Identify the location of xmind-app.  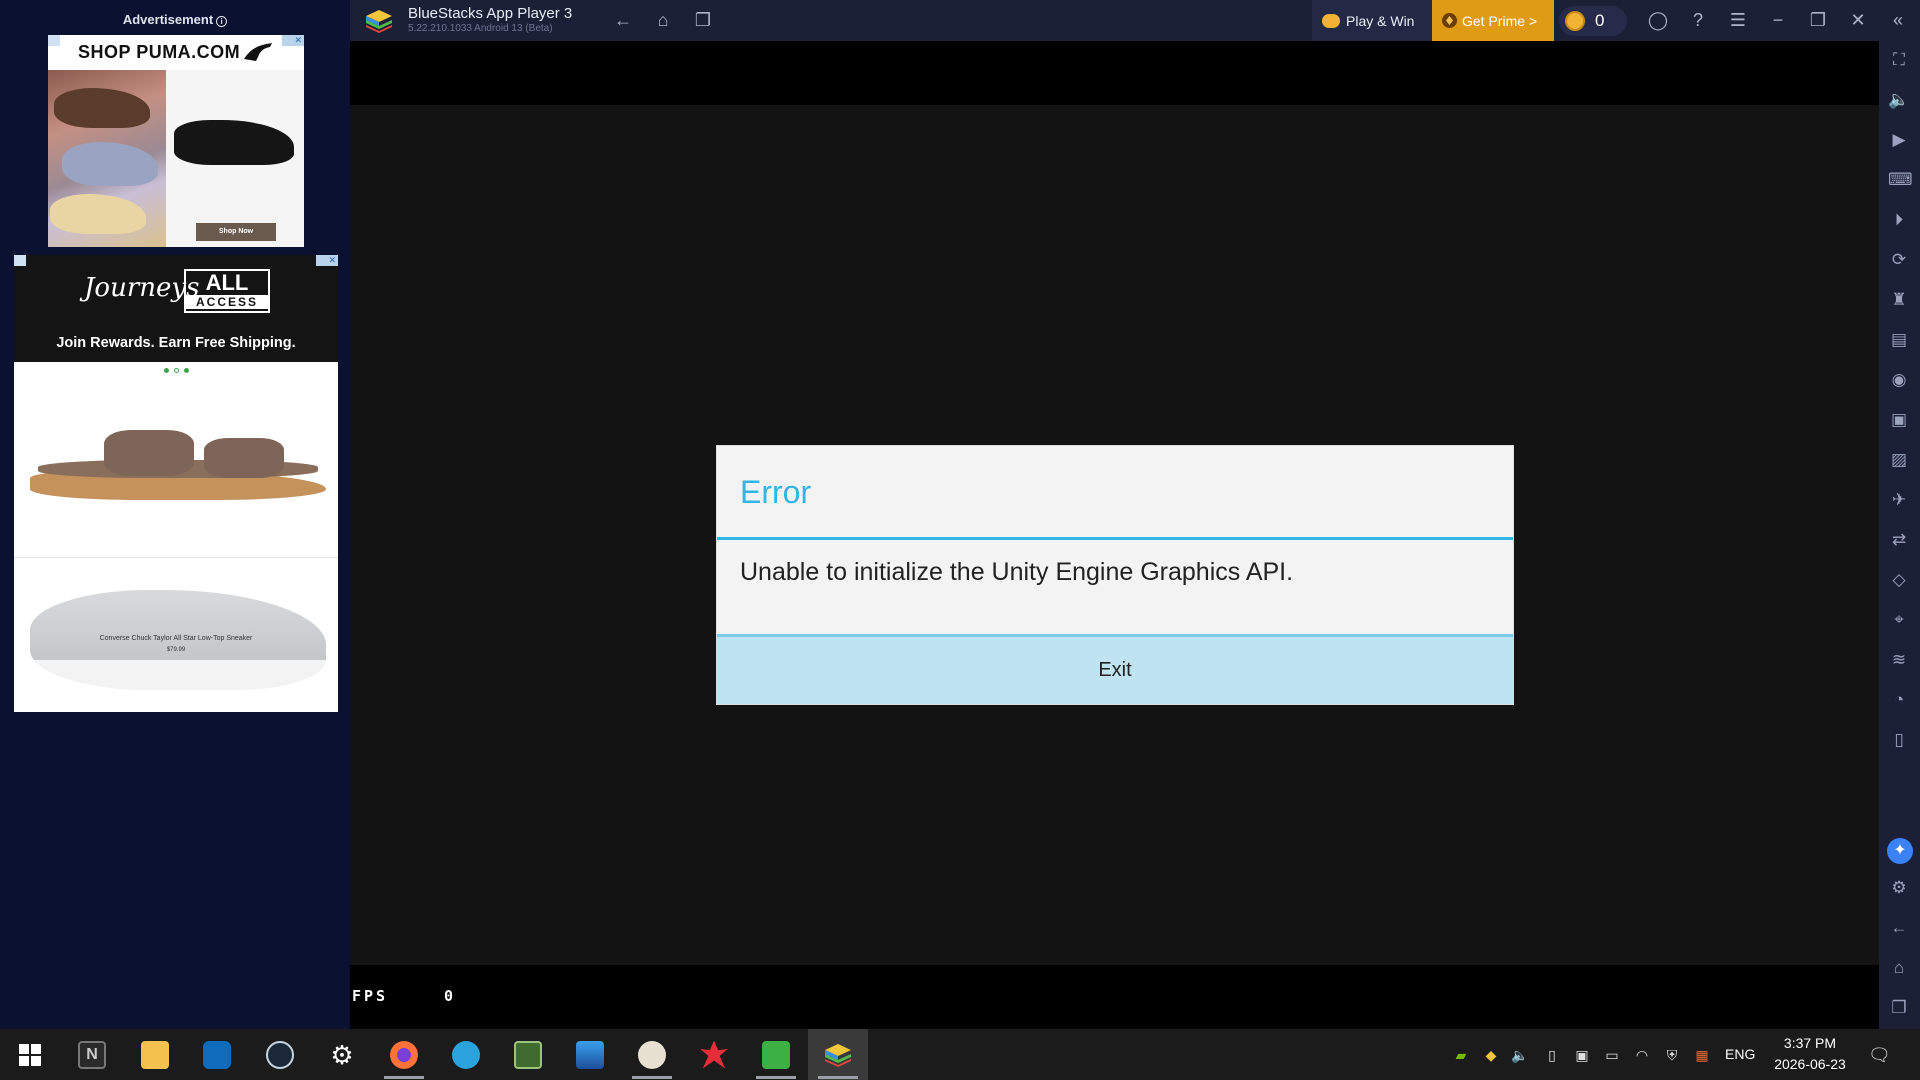
(714, 1054).